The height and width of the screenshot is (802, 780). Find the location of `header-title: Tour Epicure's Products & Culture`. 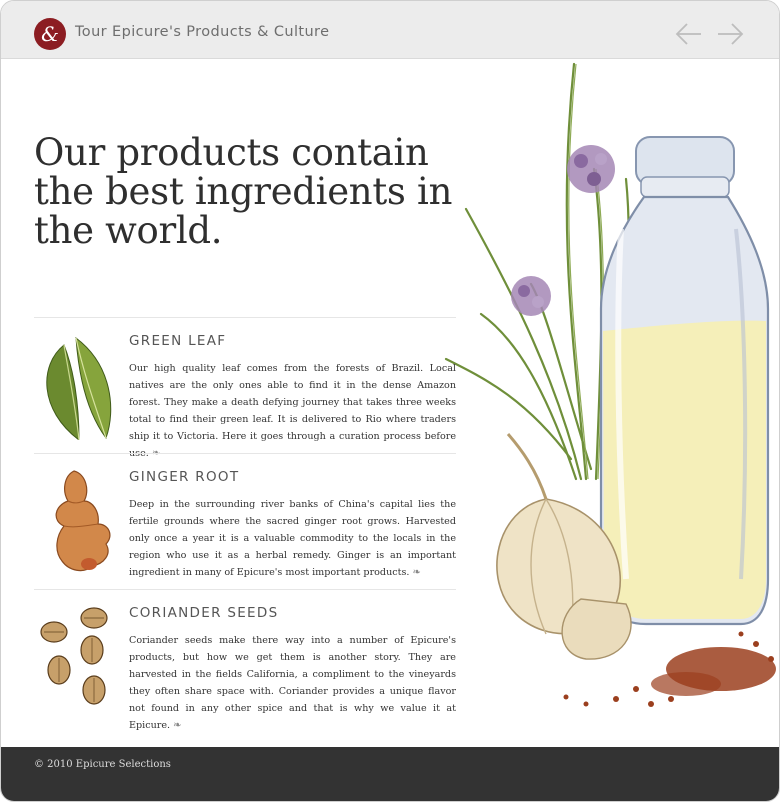

header-title: Tour Epicure's Products & Culture is located at coordinates (202, 32).